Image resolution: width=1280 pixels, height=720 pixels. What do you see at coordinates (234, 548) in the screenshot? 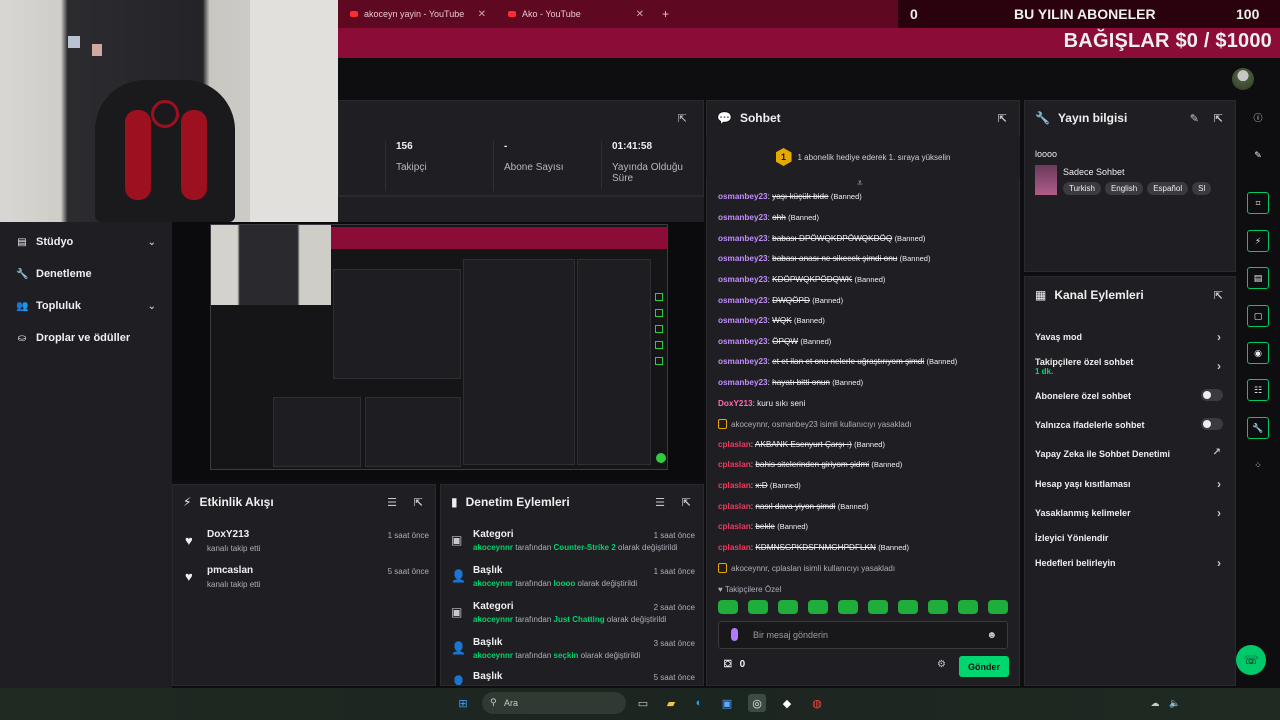
I see `activity-desc: kanalı takip etti` at bounding box center [234, 548].